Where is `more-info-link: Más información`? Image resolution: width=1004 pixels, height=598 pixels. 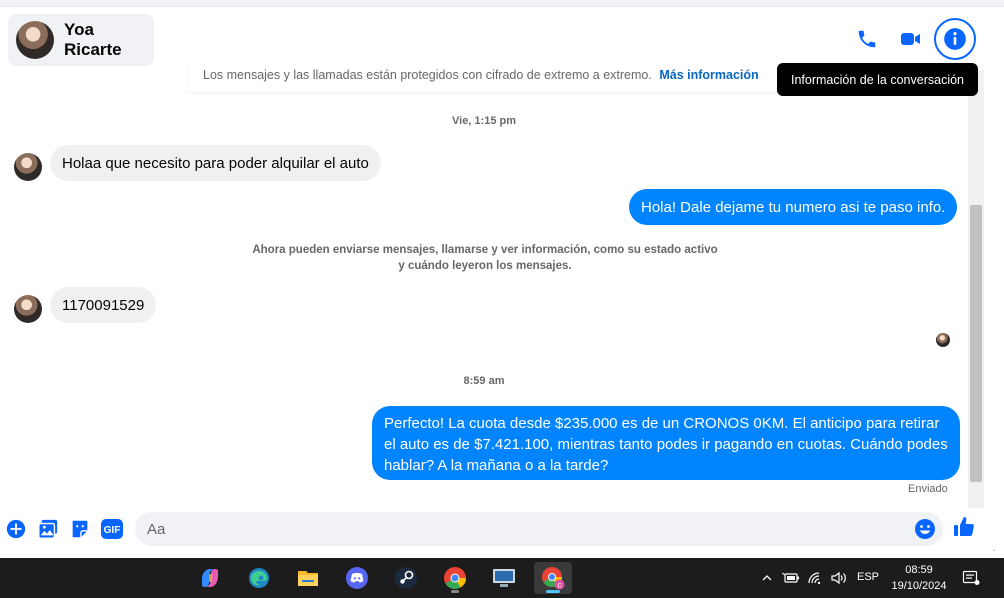 more-info-link: Más información is located at coordinates (708, 75).